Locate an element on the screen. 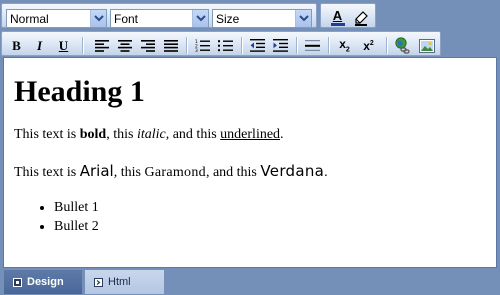  font-select: Font is located at coordinates (159, 18).